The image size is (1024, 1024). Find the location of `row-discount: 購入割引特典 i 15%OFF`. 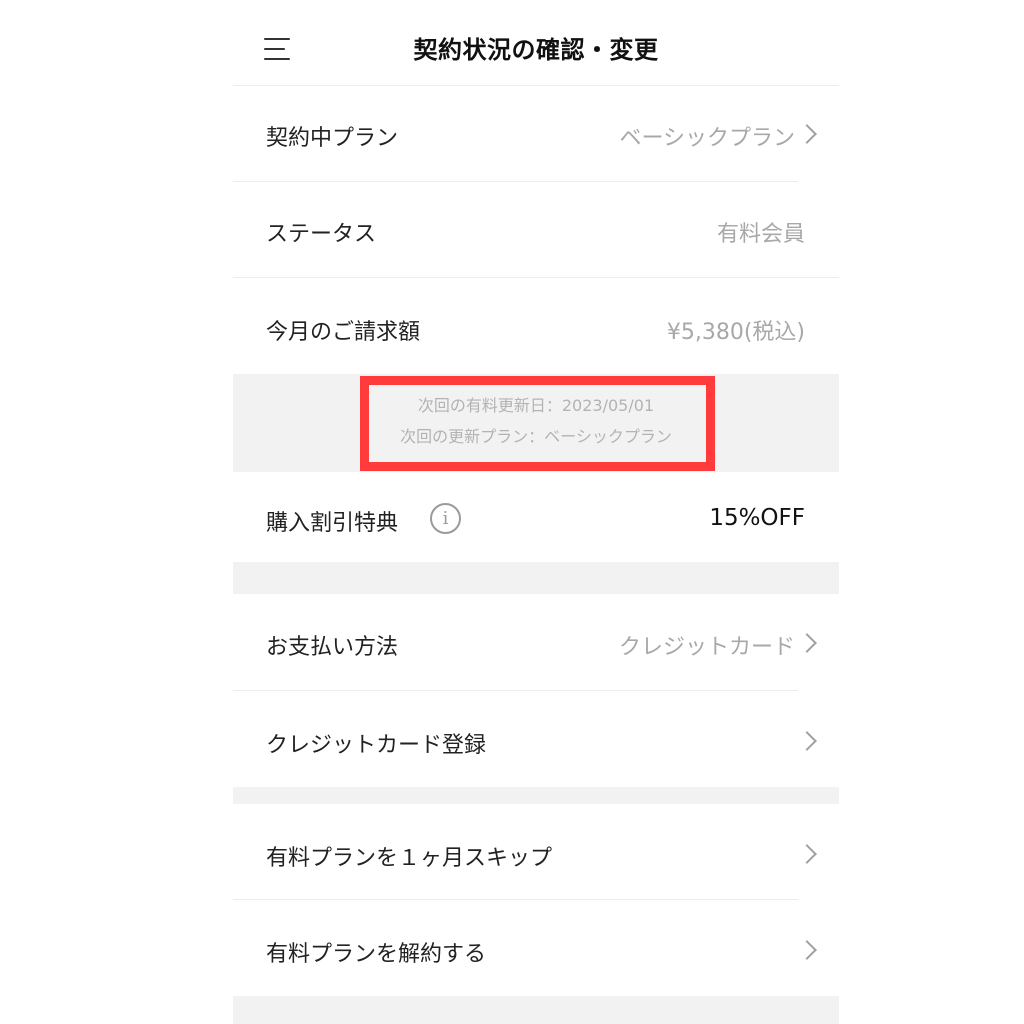

row-discount: 購入割引特典 i 15%OFF is located at coordinates (536, 517).